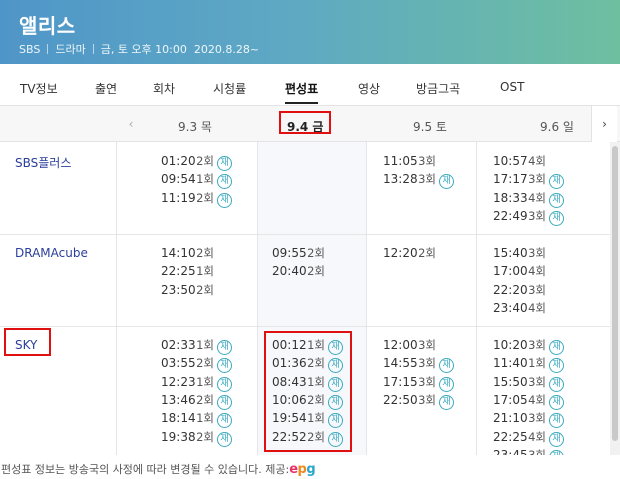 This screenshot has height=479, width=620. Describe the element at coordinates (27, 342) in the screenshot. I see `highlight-box-channel` at that location.